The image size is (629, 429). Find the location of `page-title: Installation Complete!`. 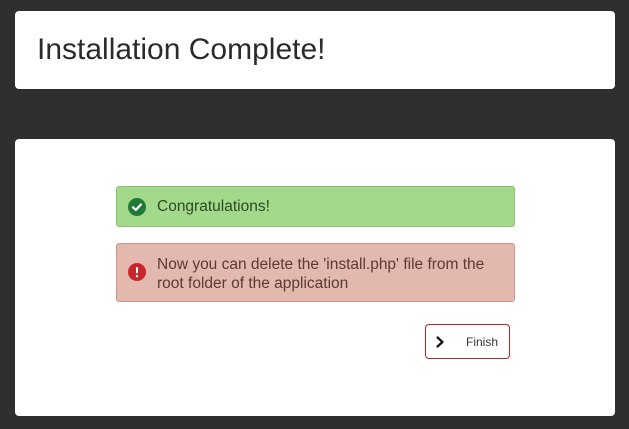

page-title: Installation Complete! is located at coordinates (181, 49).